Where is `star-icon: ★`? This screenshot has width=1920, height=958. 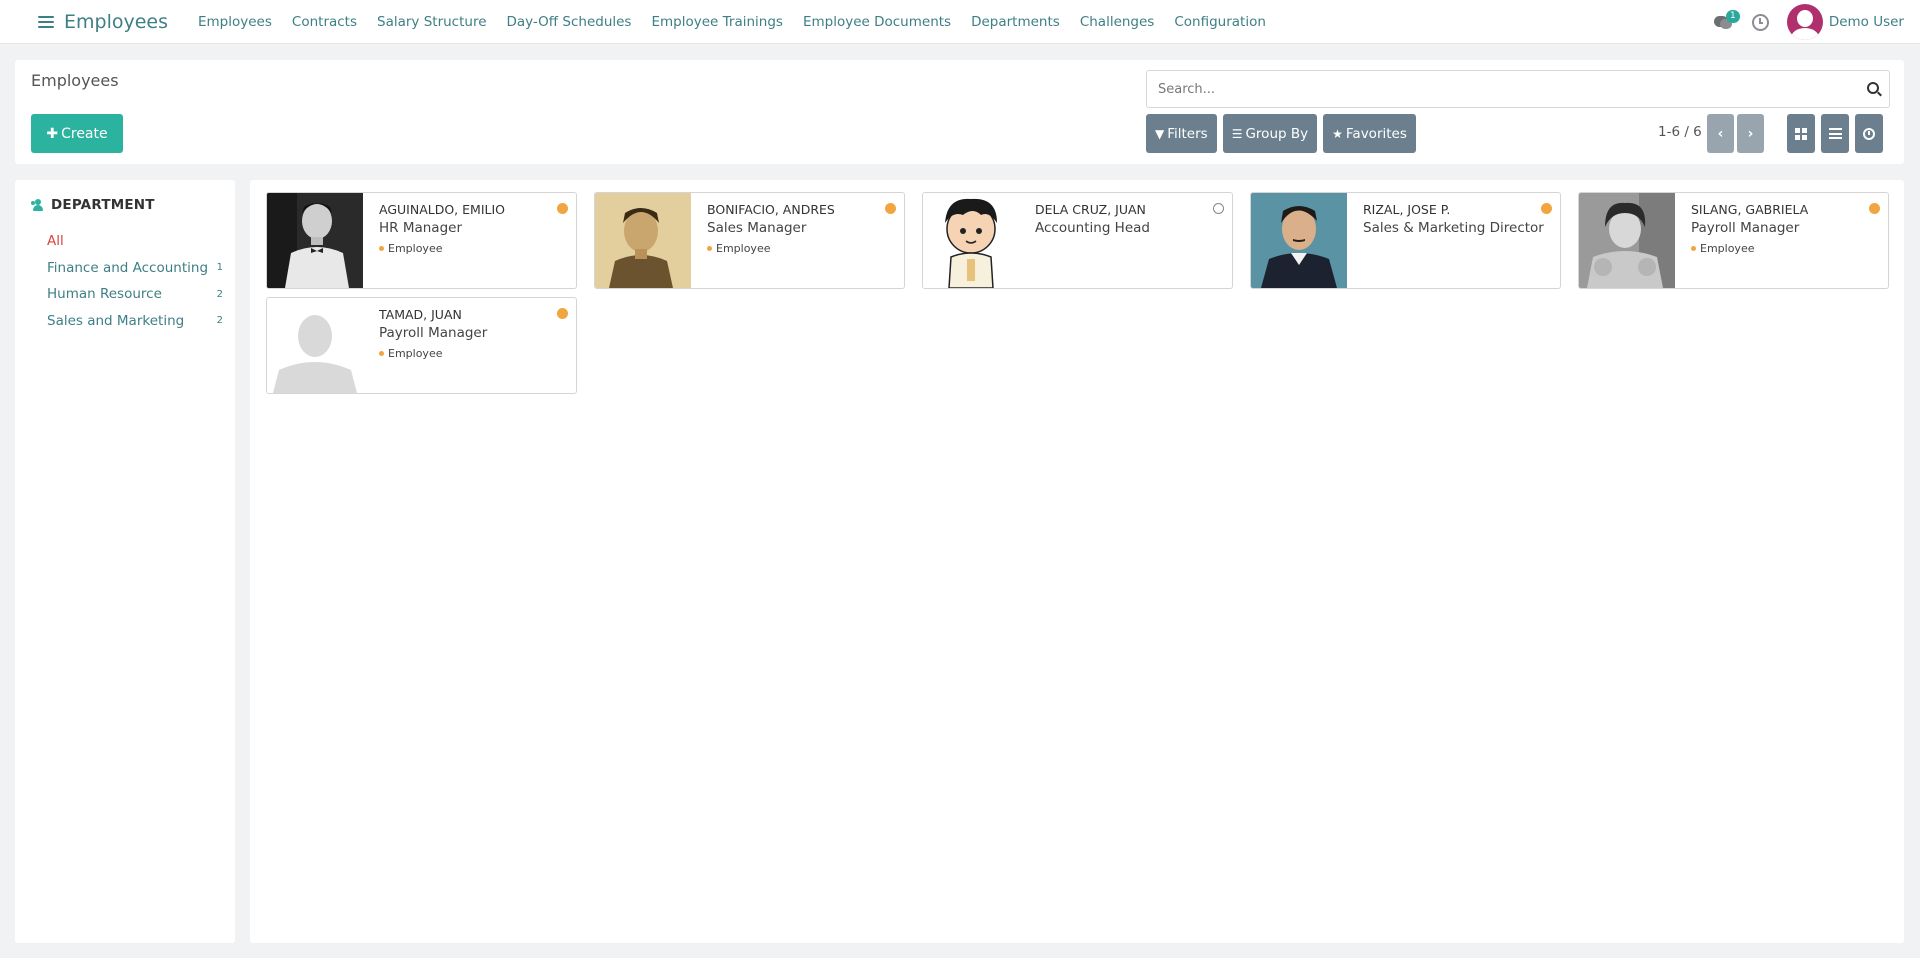 star-icon: ★ is located at coordinates (1337, 133).